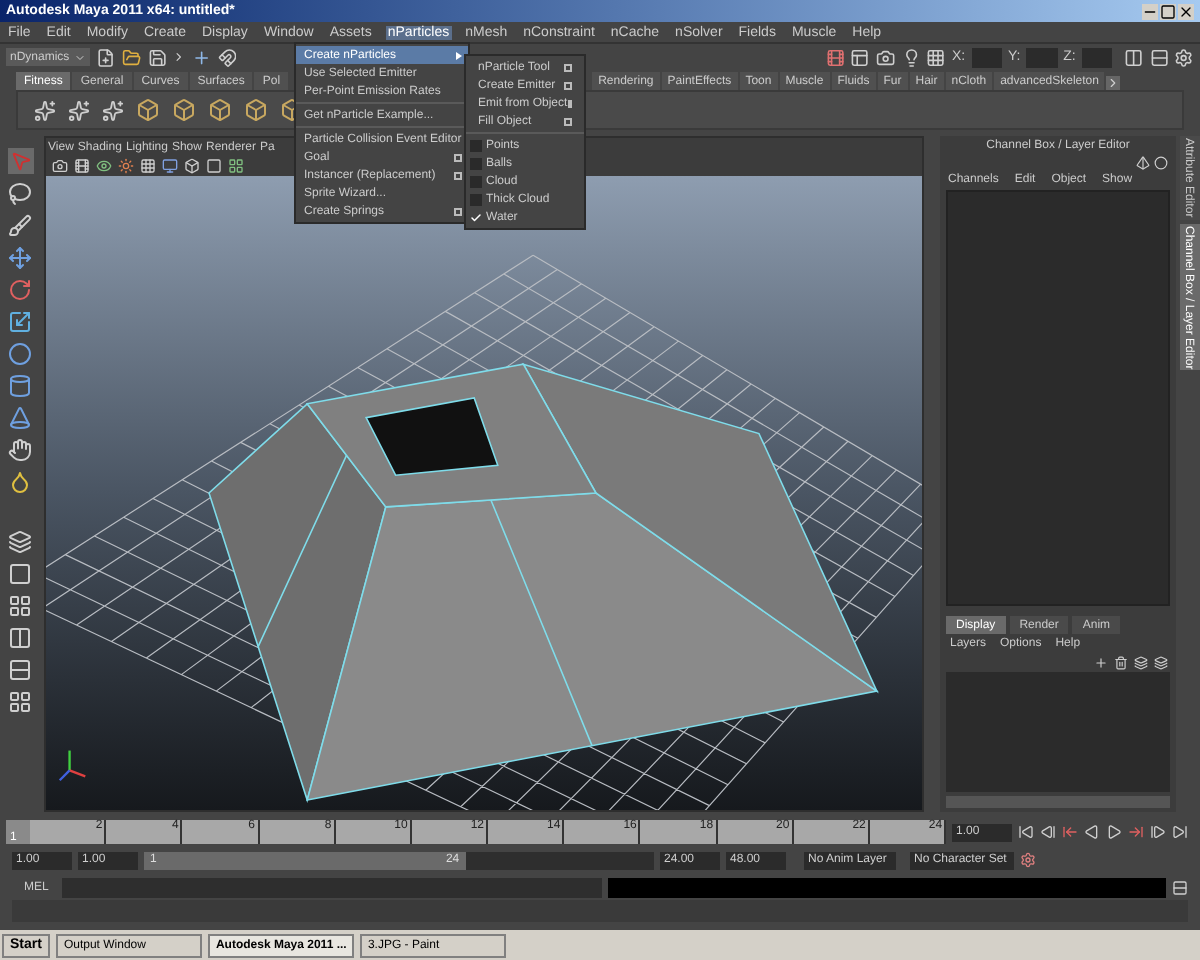 The image size is (1200, 960). Describe the element at coordinates (1048, 832) in the screenshot. I see `step-back-icon` at that location.